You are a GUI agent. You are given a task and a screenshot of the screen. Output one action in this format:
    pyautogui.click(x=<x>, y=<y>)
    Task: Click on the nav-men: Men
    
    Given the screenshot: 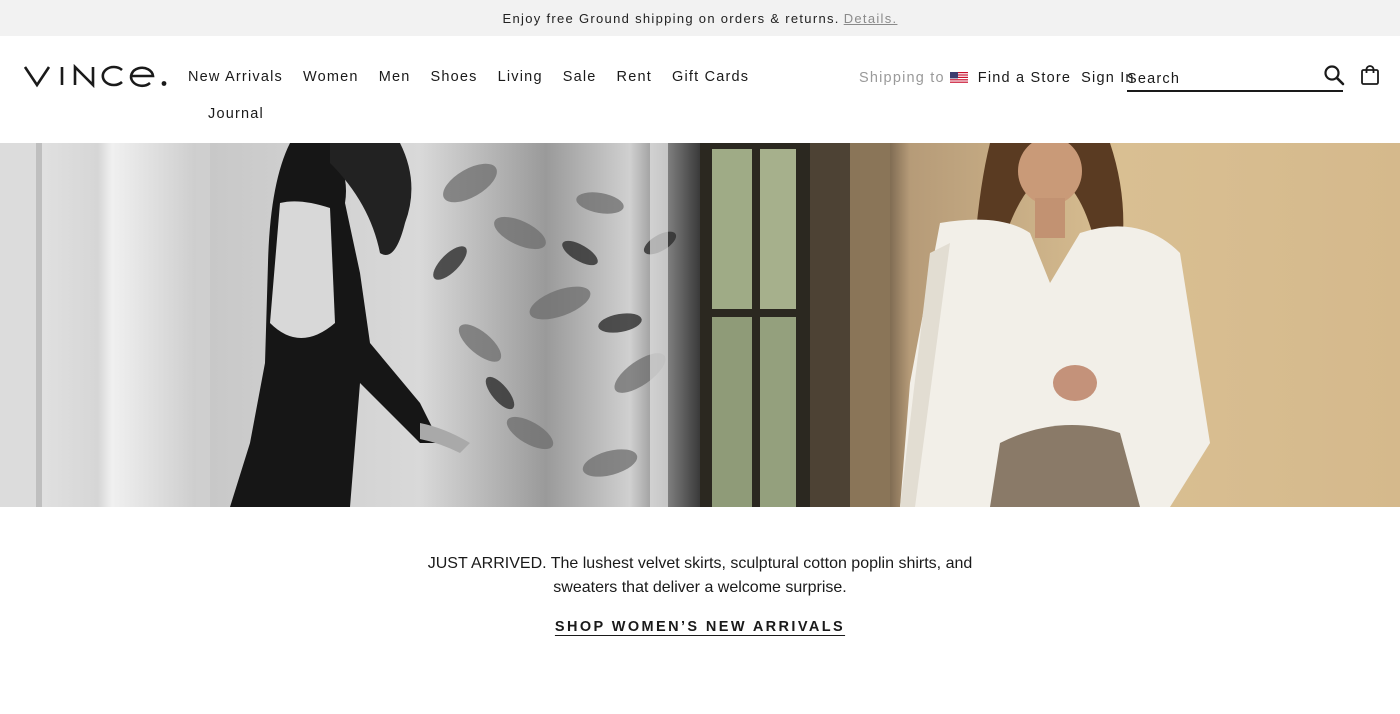 What is the action you would take?
    pyautogui.click(x=395, y=77)
    